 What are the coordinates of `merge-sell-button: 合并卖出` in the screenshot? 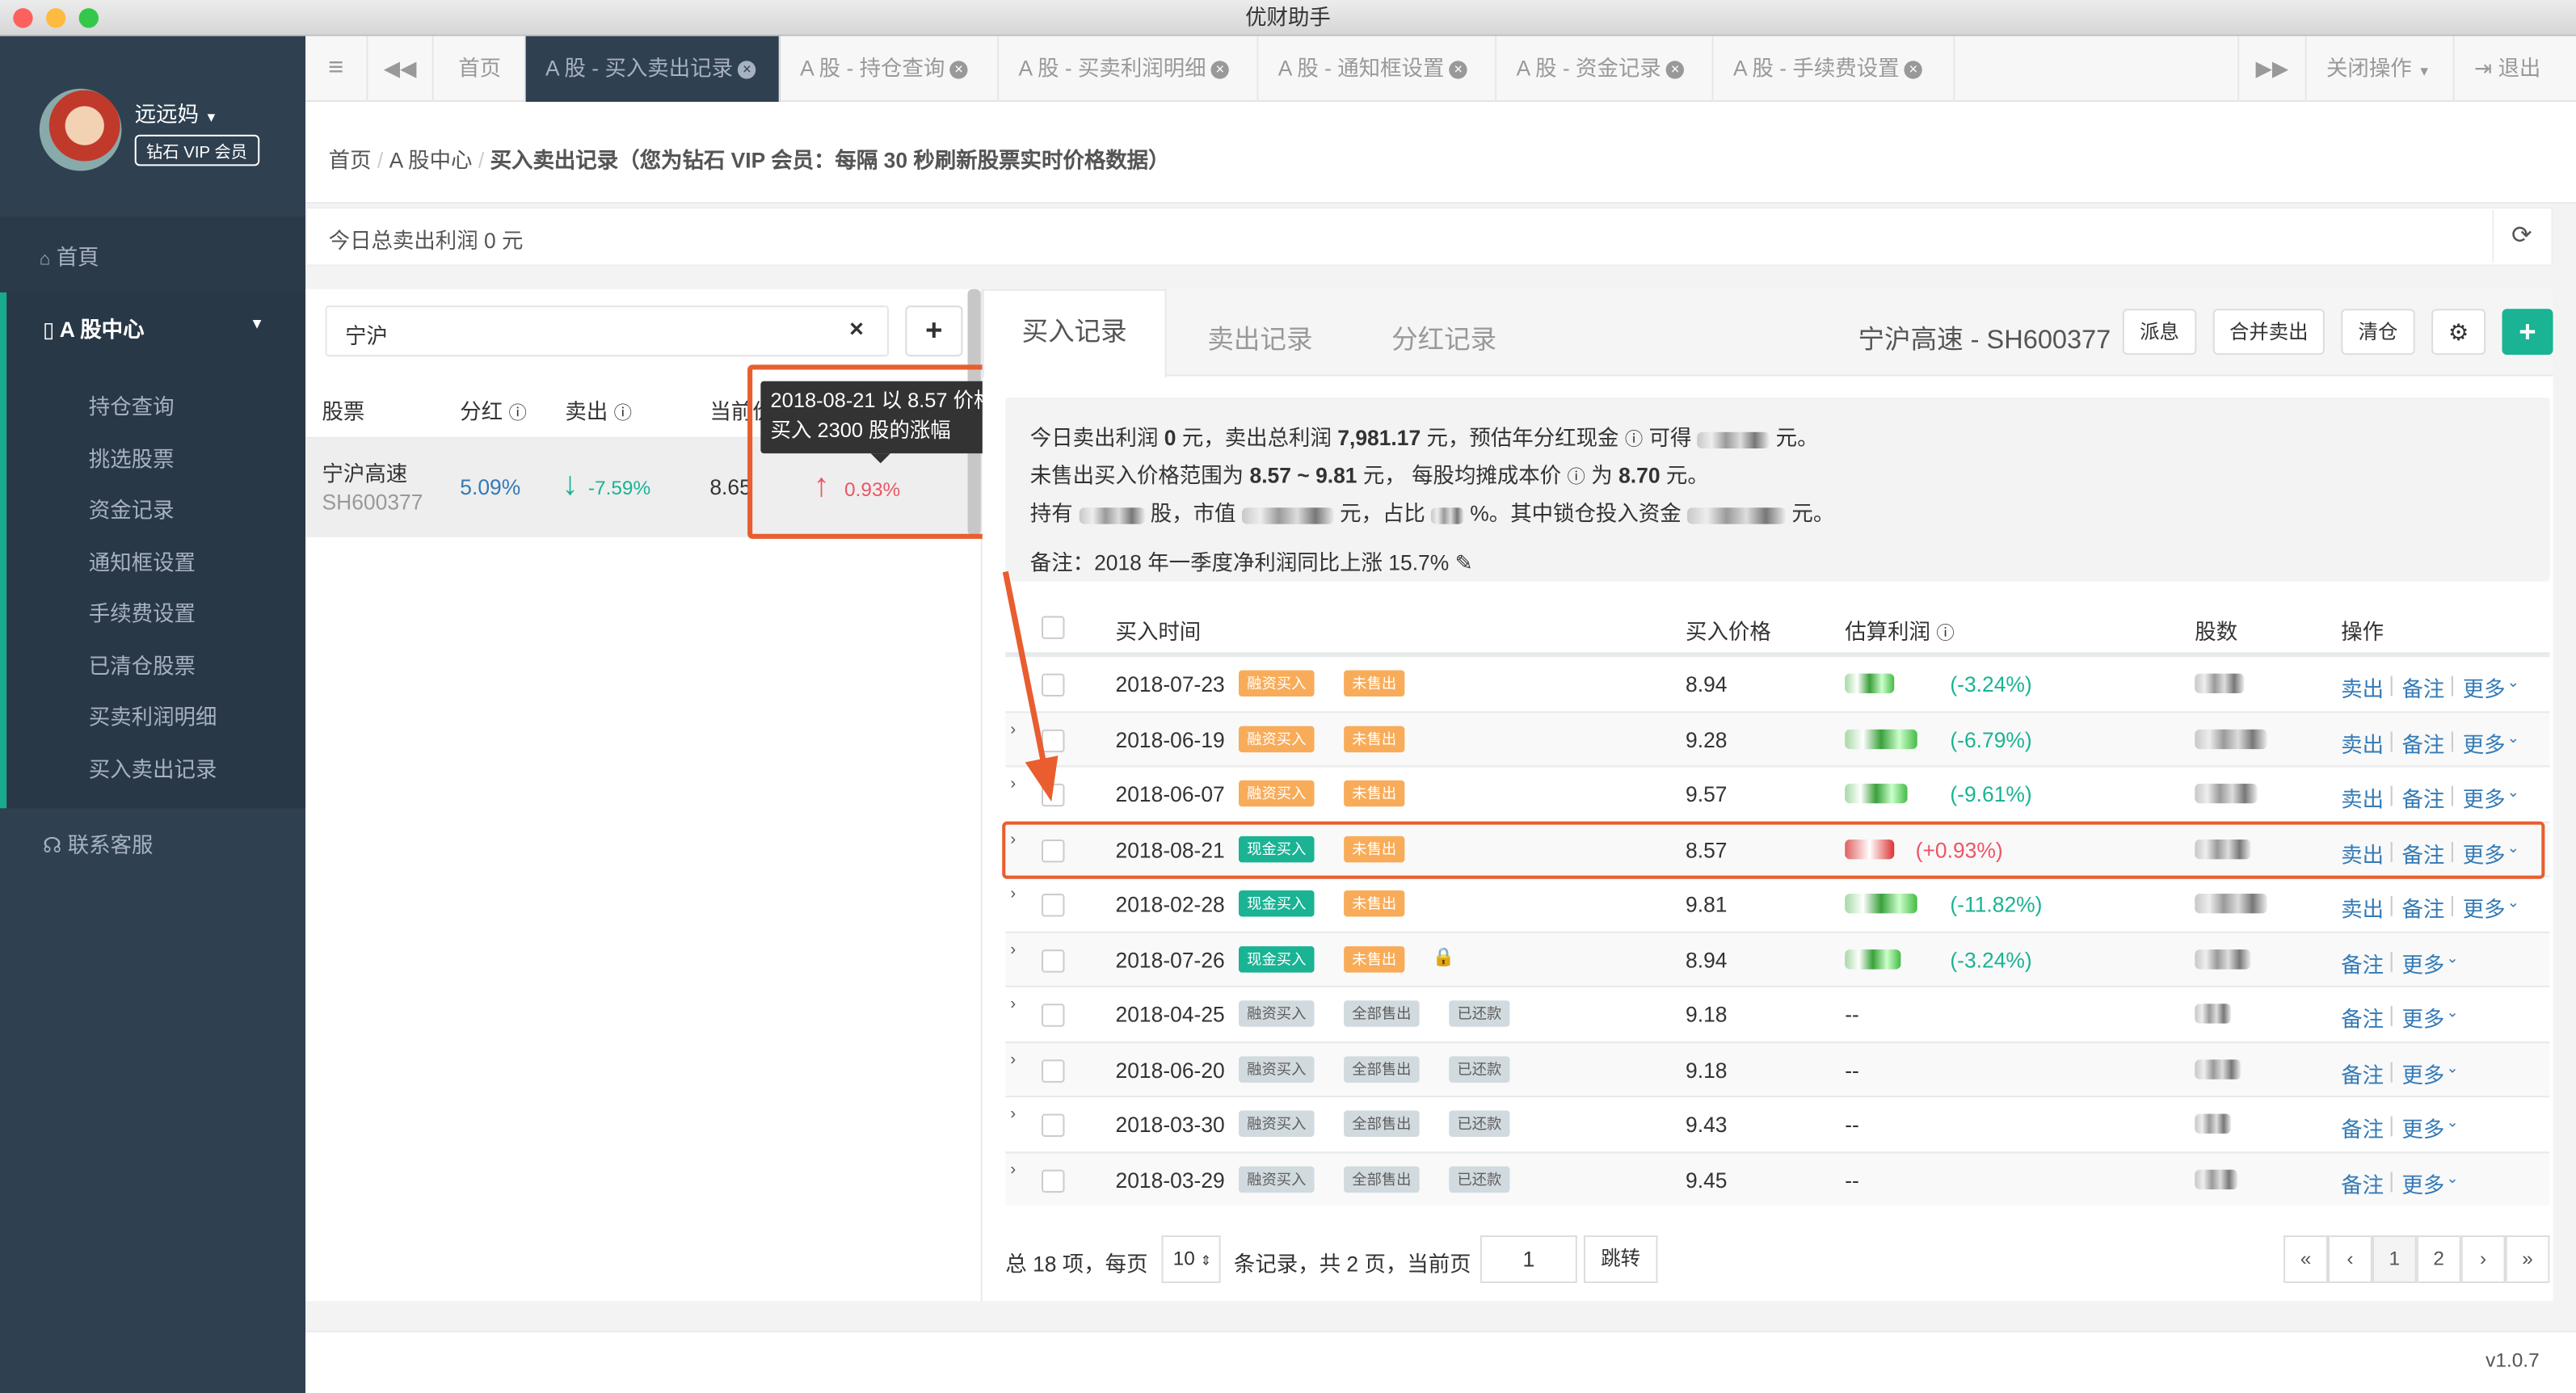 It's located at (2268, 332).